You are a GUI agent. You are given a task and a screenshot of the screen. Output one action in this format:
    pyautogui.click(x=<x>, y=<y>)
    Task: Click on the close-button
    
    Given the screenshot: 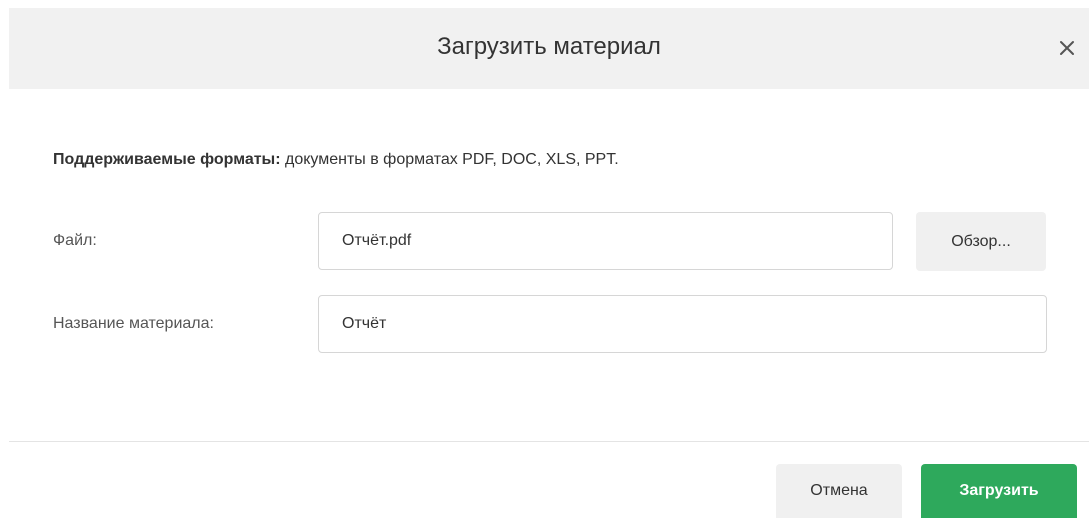 What is the action you would take?
    pyautogui.click(x=1067, y=48)
    